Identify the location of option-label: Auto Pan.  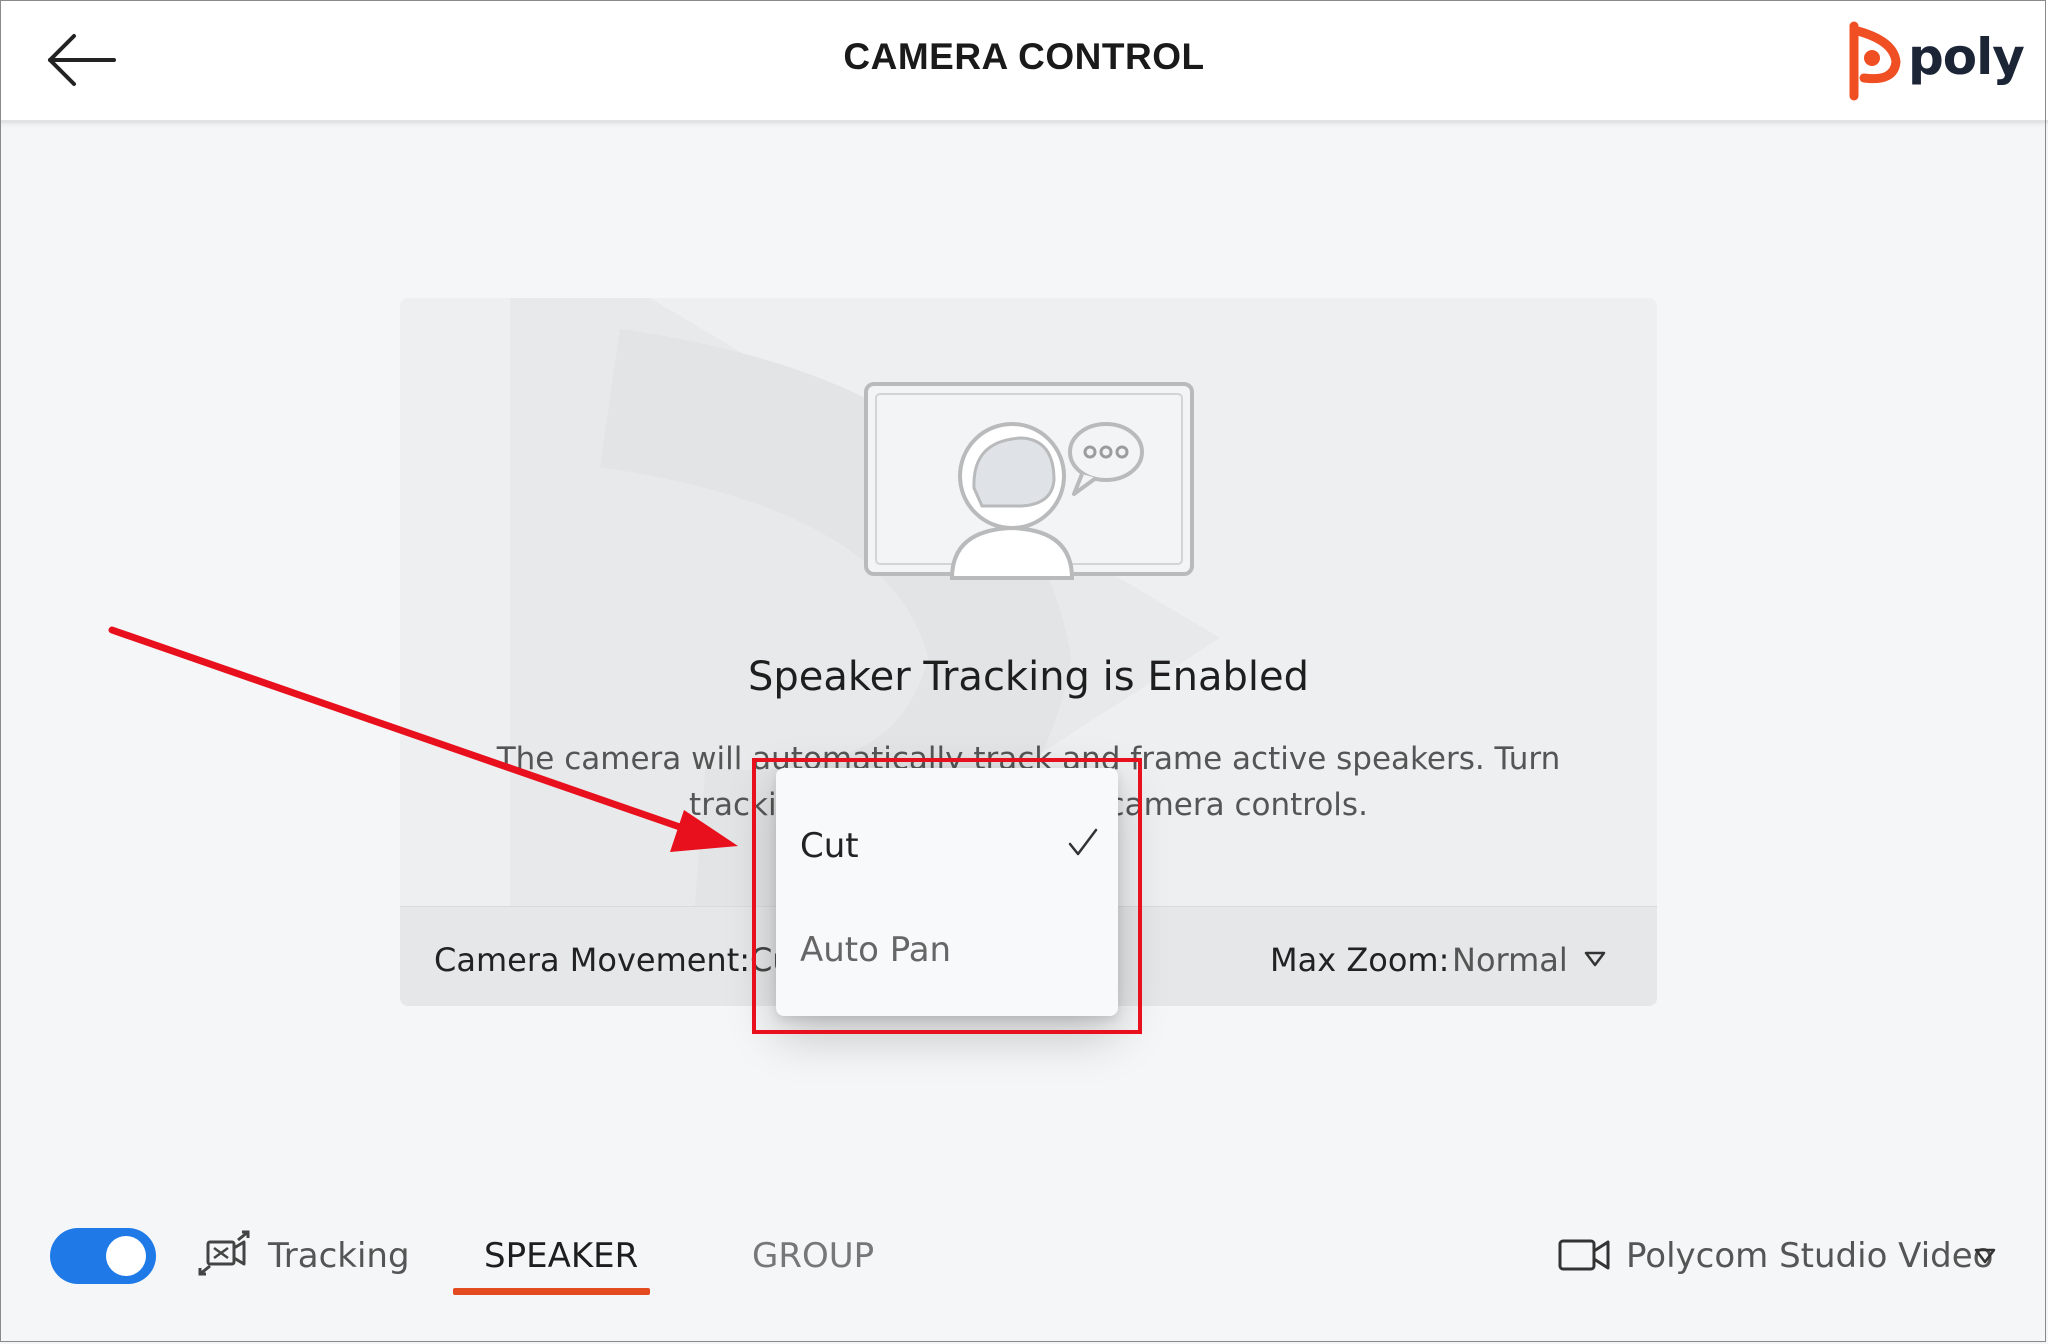
(876, 950).